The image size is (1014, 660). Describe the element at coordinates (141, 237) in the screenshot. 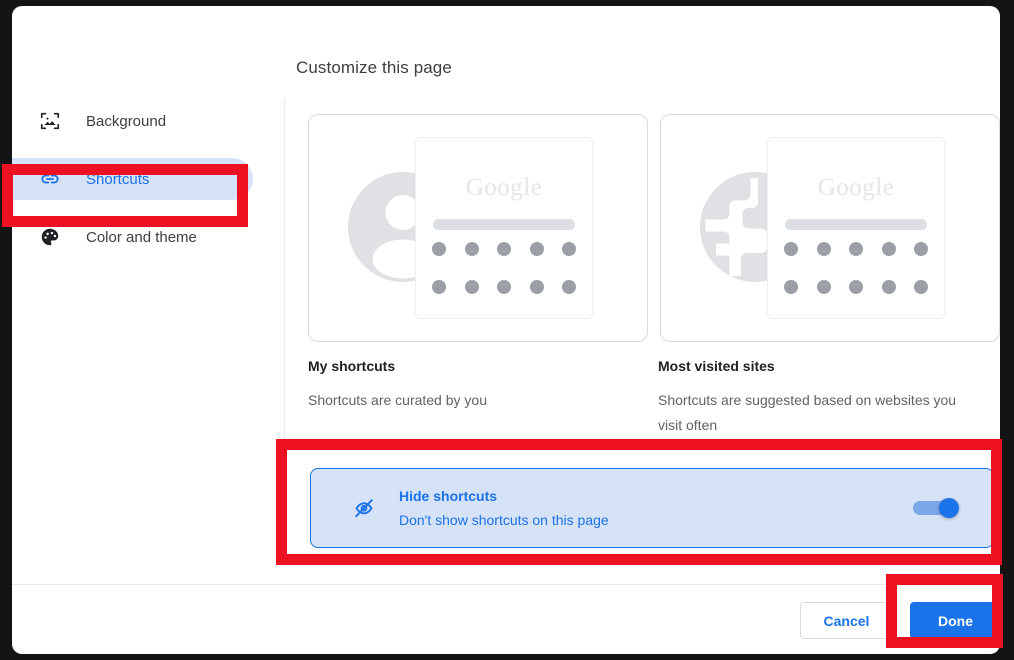

I see `sidebar-item-label: Color and theme` at that location.